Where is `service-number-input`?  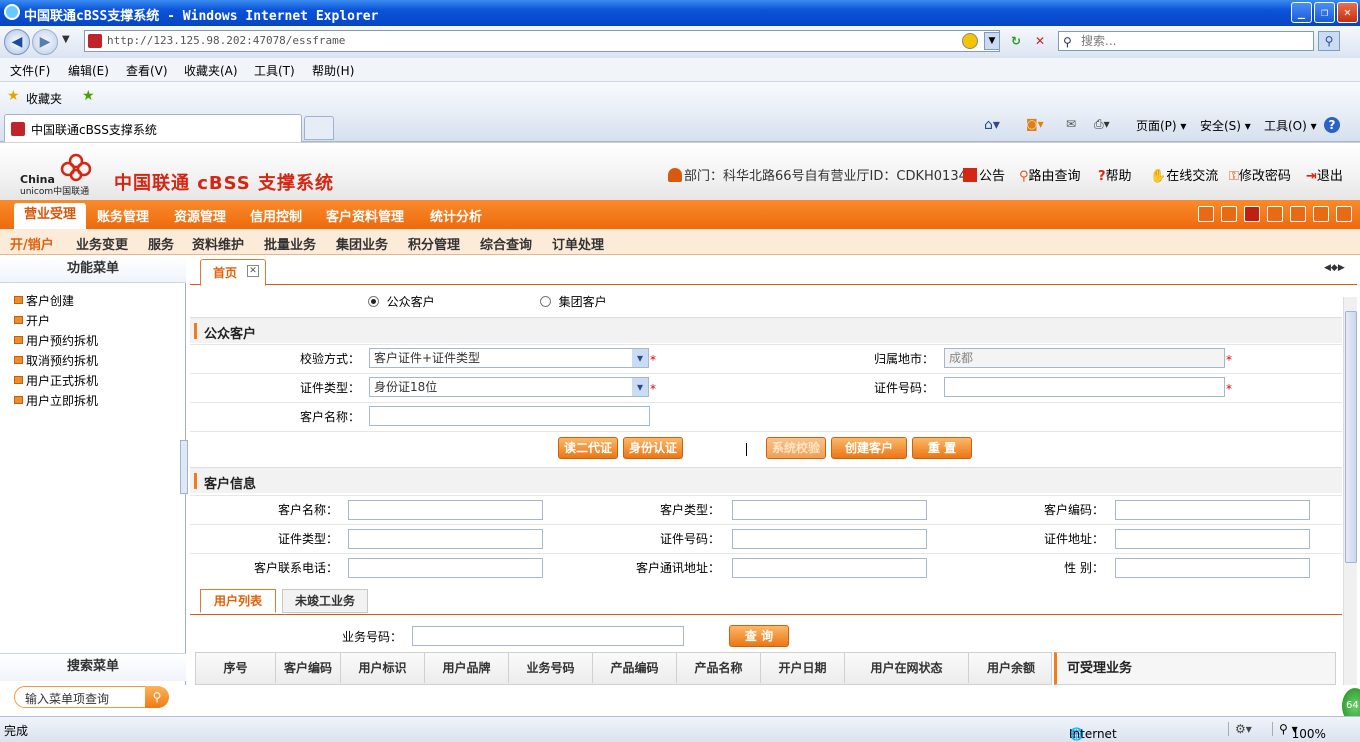 service-number-input is located at coordinates (548, 636).